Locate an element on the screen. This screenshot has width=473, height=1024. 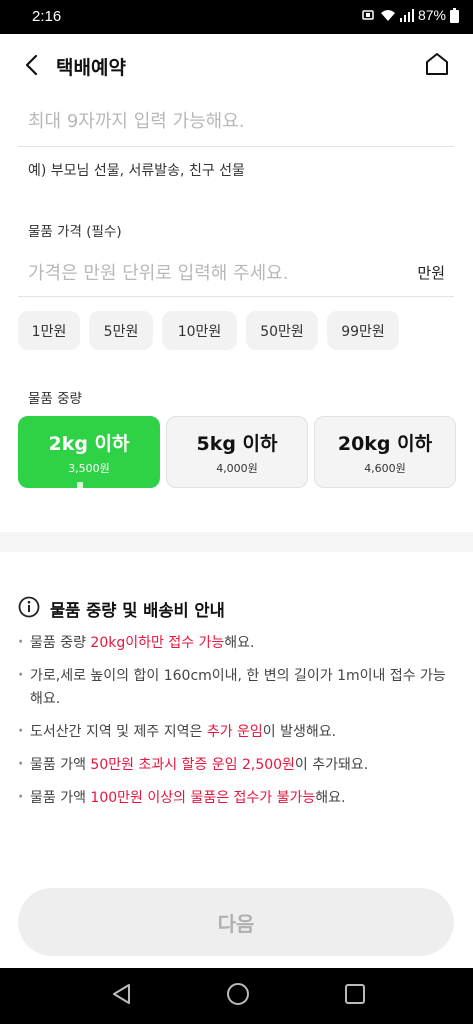
price-chip-1: 1만원 is located at coordinates (49, 330).